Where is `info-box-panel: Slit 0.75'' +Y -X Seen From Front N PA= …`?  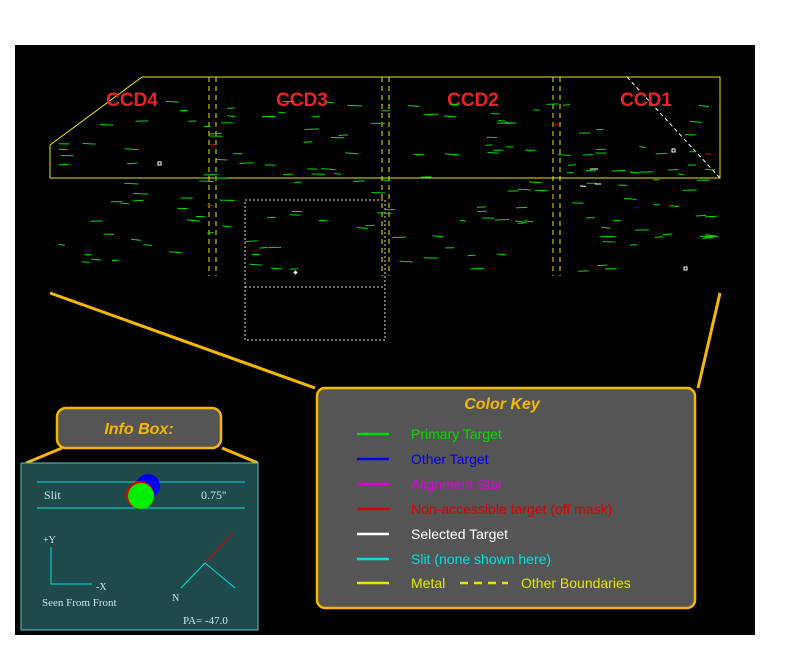
info-box-panel: Slit 0.75'' +Y -X Seen From Front N PA= … is located at coordinates (139, 546).